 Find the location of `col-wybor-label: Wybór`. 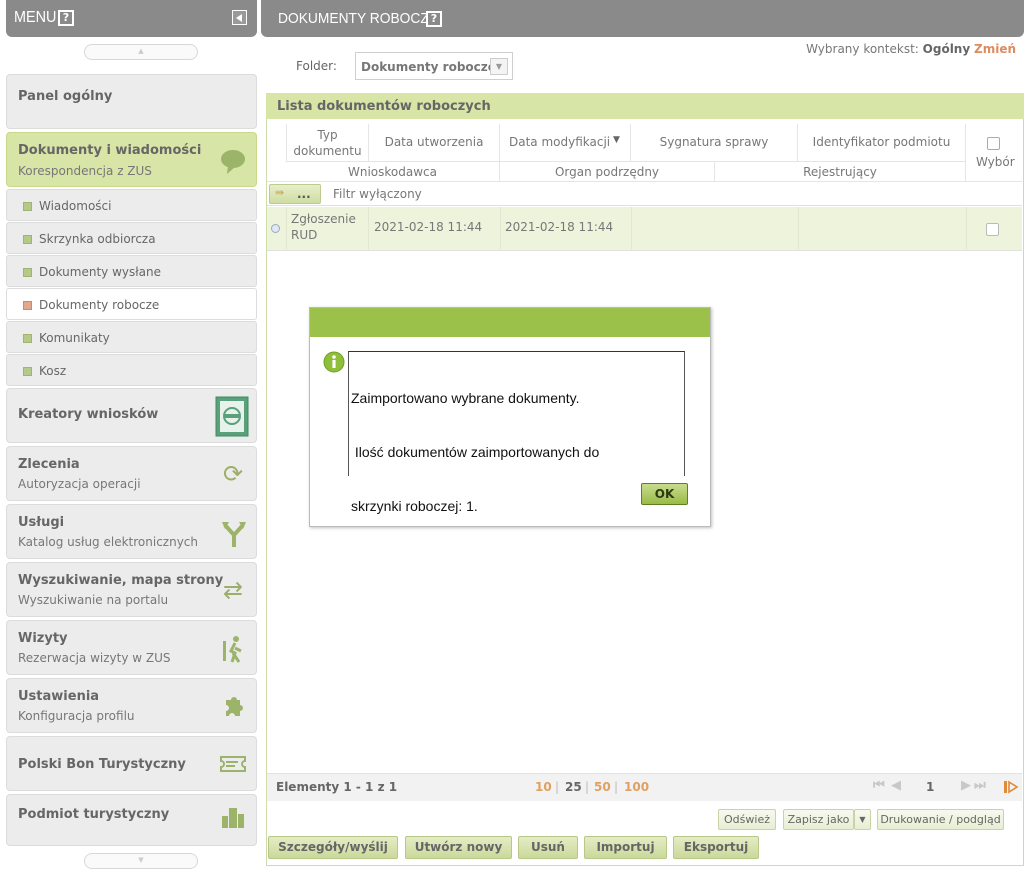

col-wybor-label: Wybór is located at coordinates (995, 162).